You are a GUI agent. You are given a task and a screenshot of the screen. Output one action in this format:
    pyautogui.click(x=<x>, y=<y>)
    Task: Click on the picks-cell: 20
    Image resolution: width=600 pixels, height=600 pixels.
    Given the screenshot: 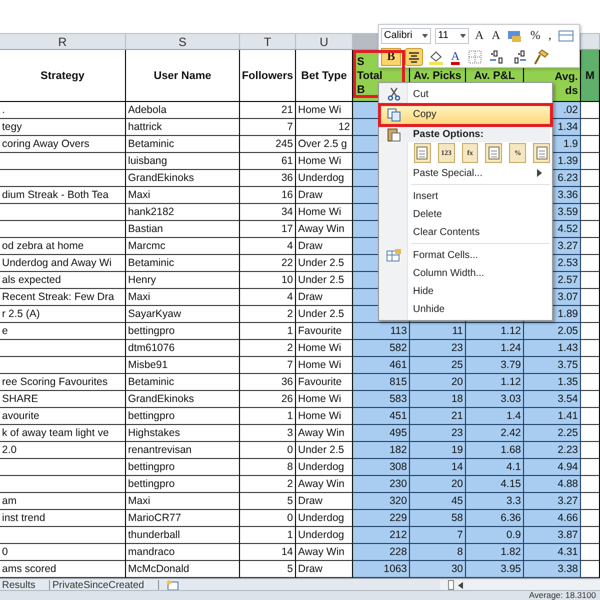 What is the action you would take?
    pyautogui.click(x=438, y=382)
    